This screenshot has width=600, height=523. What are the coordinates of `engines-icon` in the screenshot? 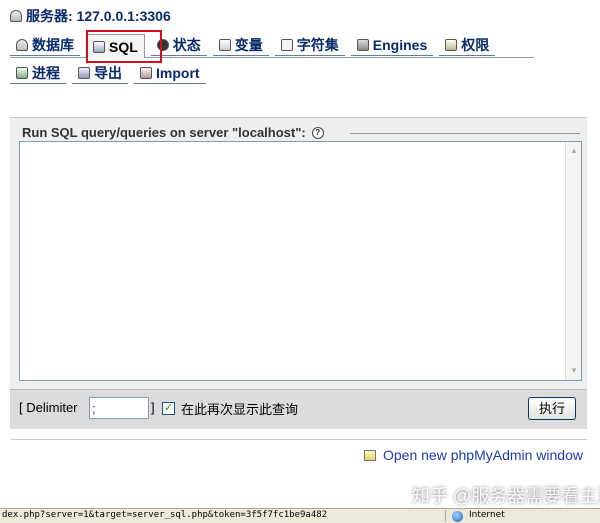 It's located at (362, 44).